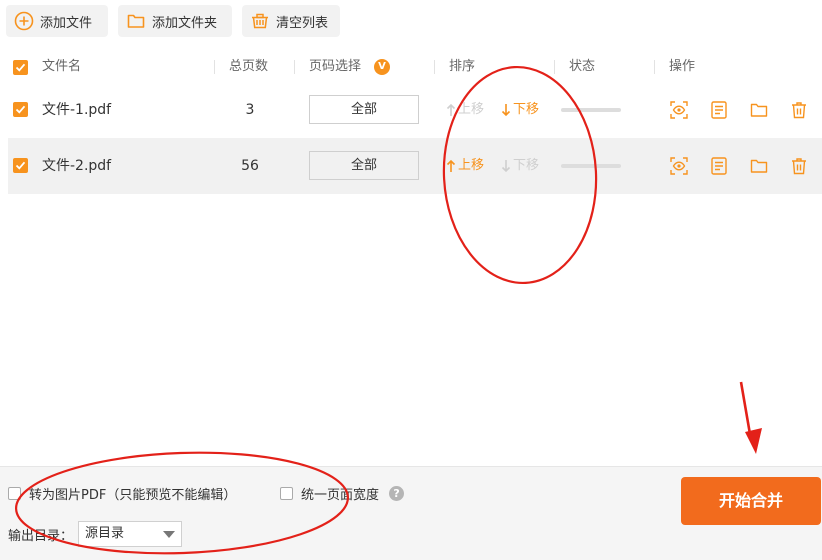 The height and width of the screenshot is (560, 822). What do you see at coordinates (169, 534) in the screenshot?
I see `chevron-down-icon` at bounding box center [169, 534].